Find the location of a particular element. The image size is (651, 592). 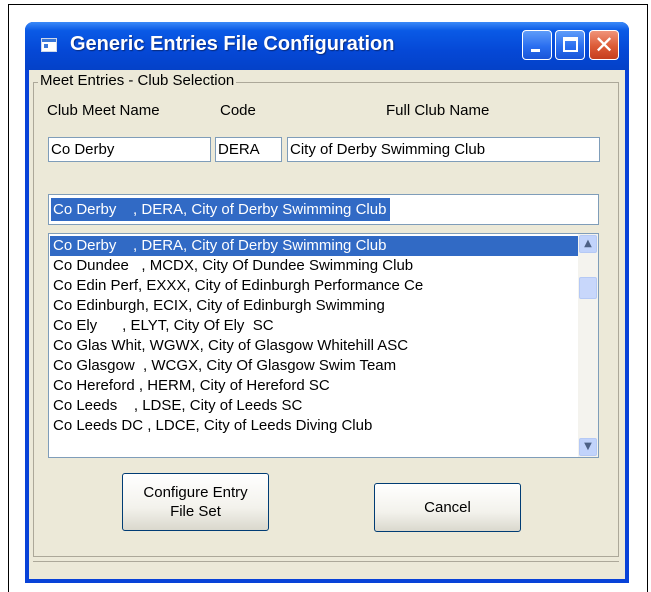

chevron-up-icon: ▲ is located at coordinates (588, 243).